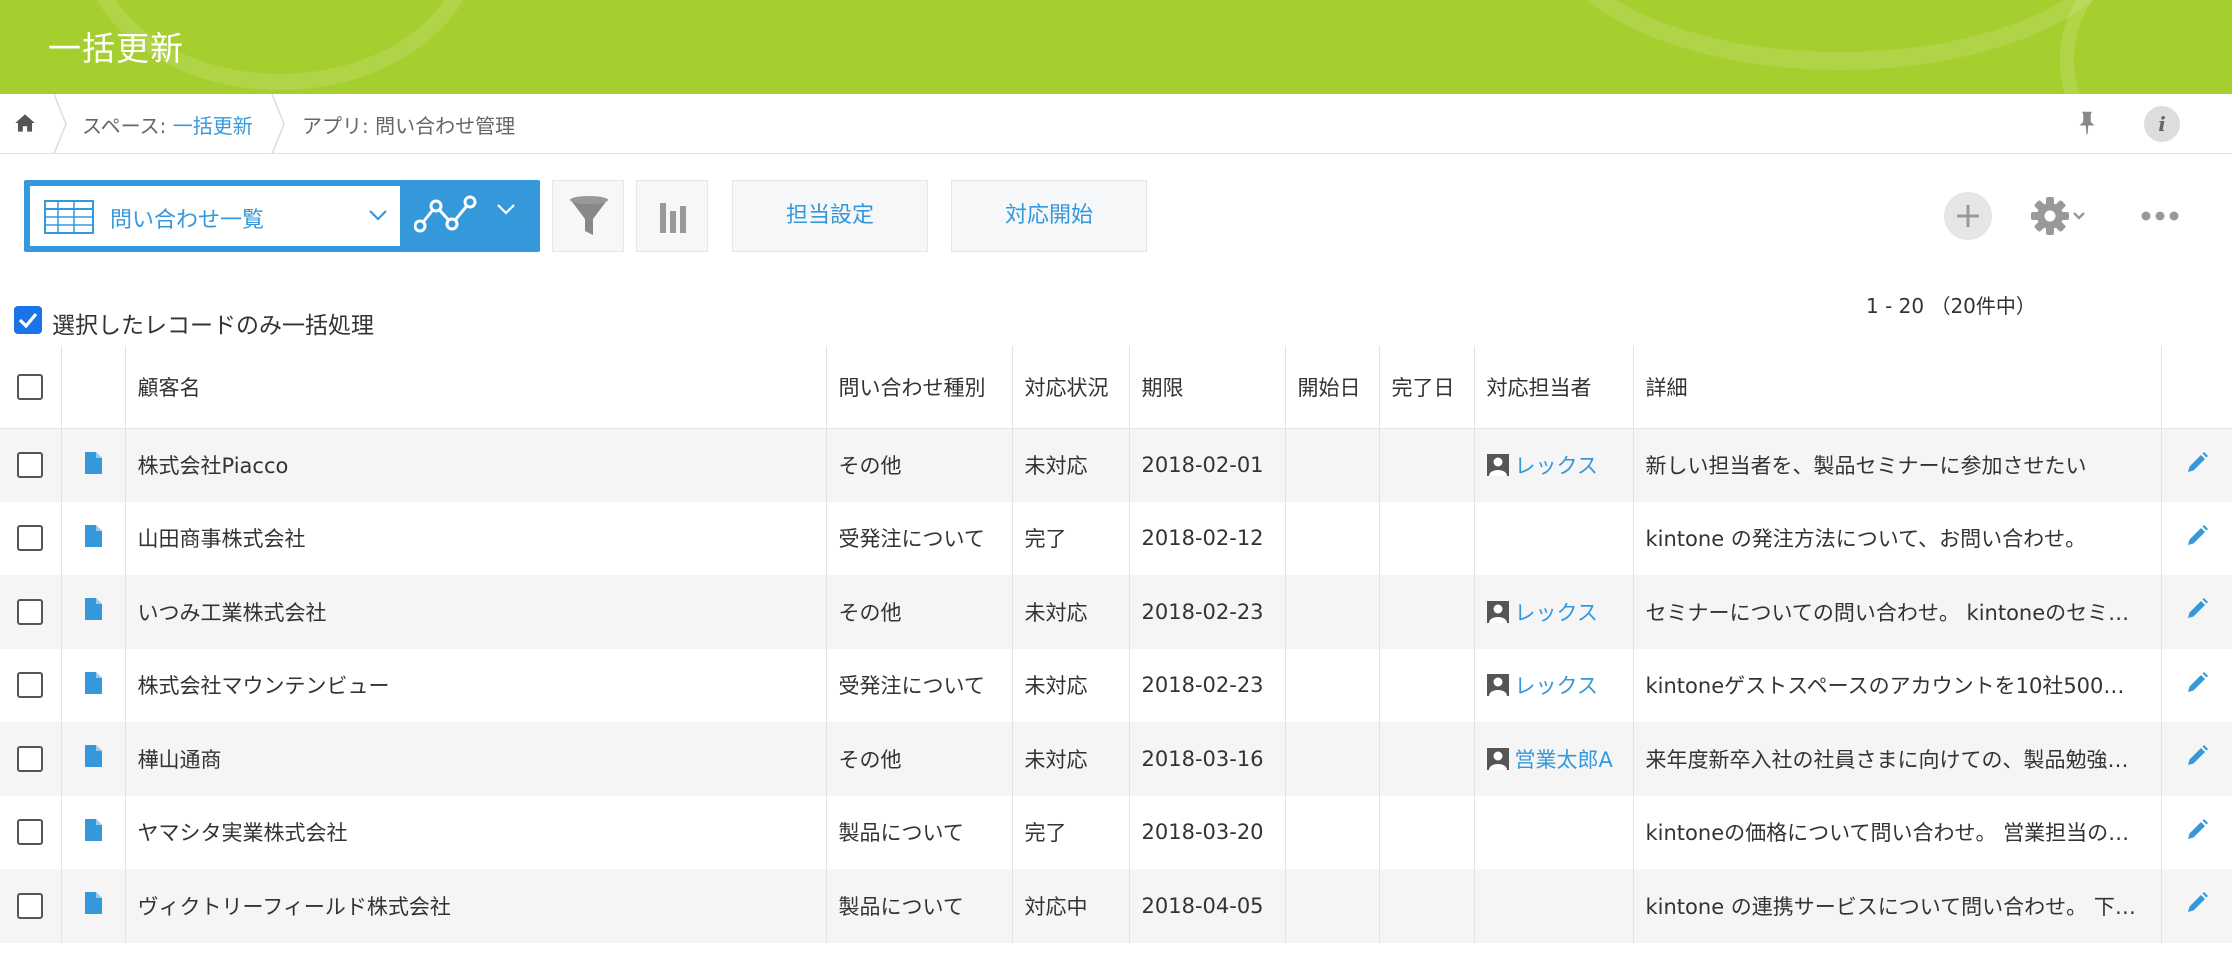 The height and width of the screenshot is (956, 2232). Describe the element at coordinates (1897, 387) in the screenshot. I see `column-header: 詳細` at that location.